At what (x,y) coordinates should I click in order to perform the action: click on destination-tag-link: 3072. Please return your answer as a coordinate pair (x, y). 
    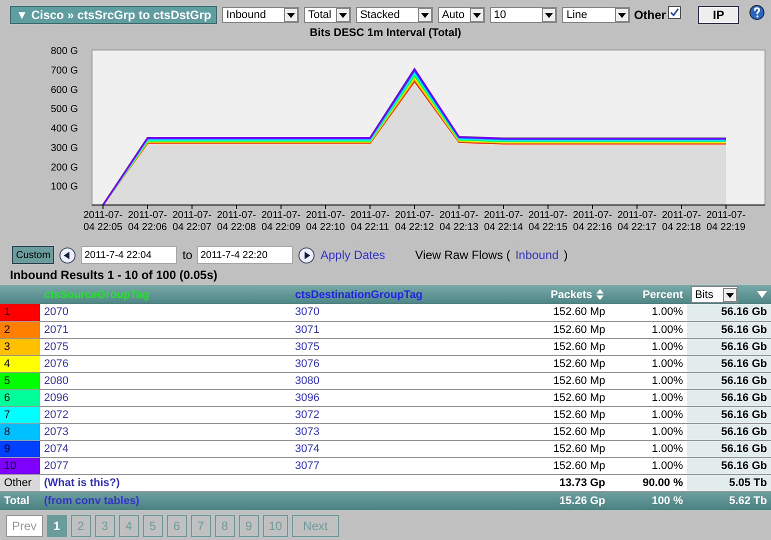
    Looking at the image, I should click on (307, 414).